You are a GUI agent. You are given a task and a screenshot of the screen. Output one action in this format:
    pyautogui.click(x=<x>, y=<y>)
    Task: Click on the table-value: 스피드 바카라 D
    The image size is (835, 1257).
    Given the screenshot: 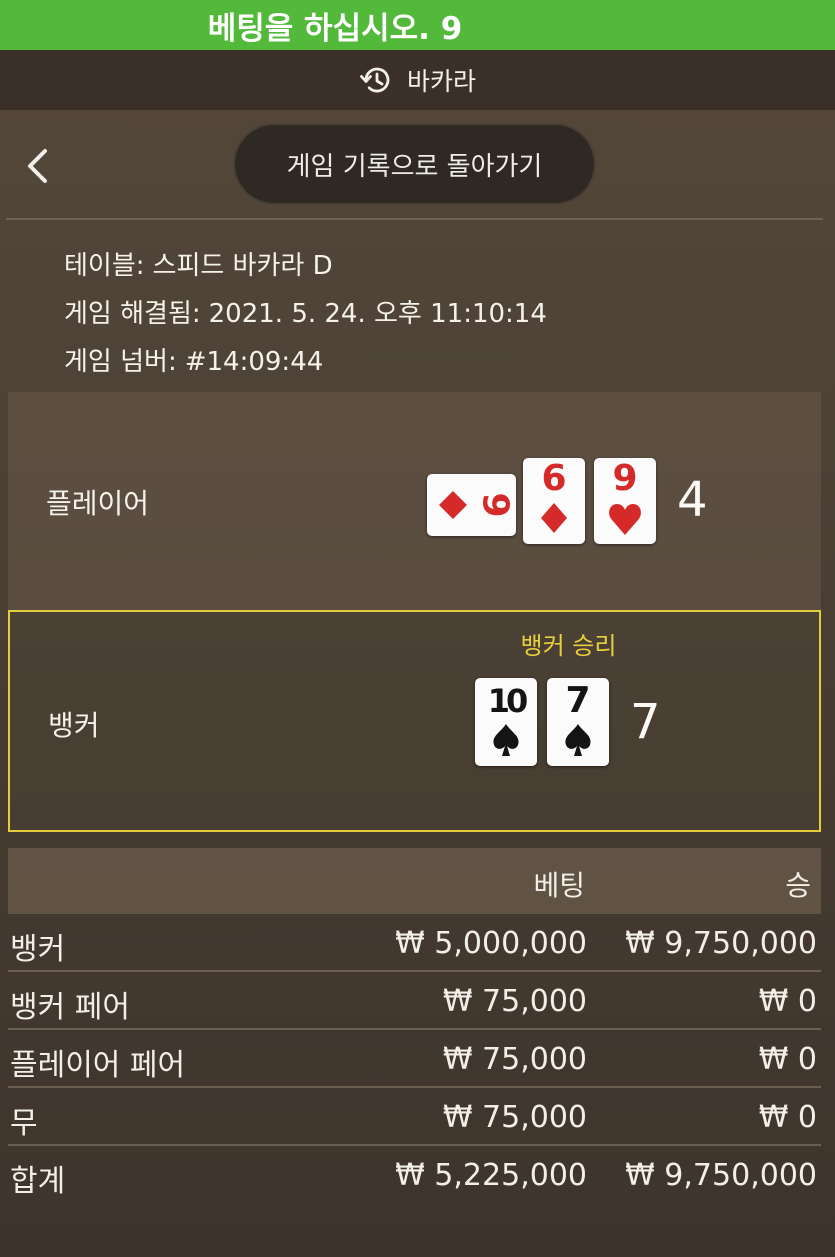 What is the action you would take?
    pyautogui.click(x=242, y=266)
    